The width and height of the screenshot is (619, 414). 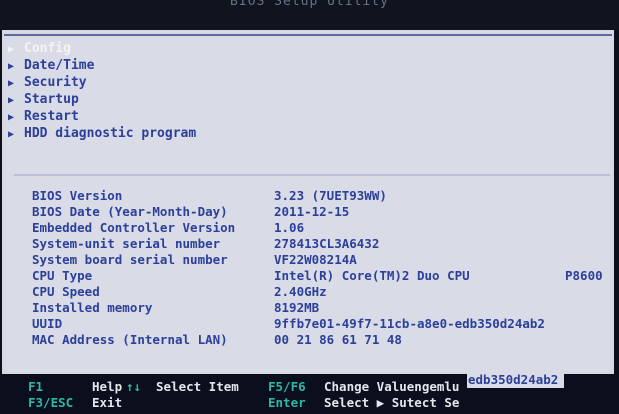 I want to click on info-row-uuid: UUID 9ffb7e01-49f7-11cb-a8e0-edb350d24ab2, so click(x=288, y=324).